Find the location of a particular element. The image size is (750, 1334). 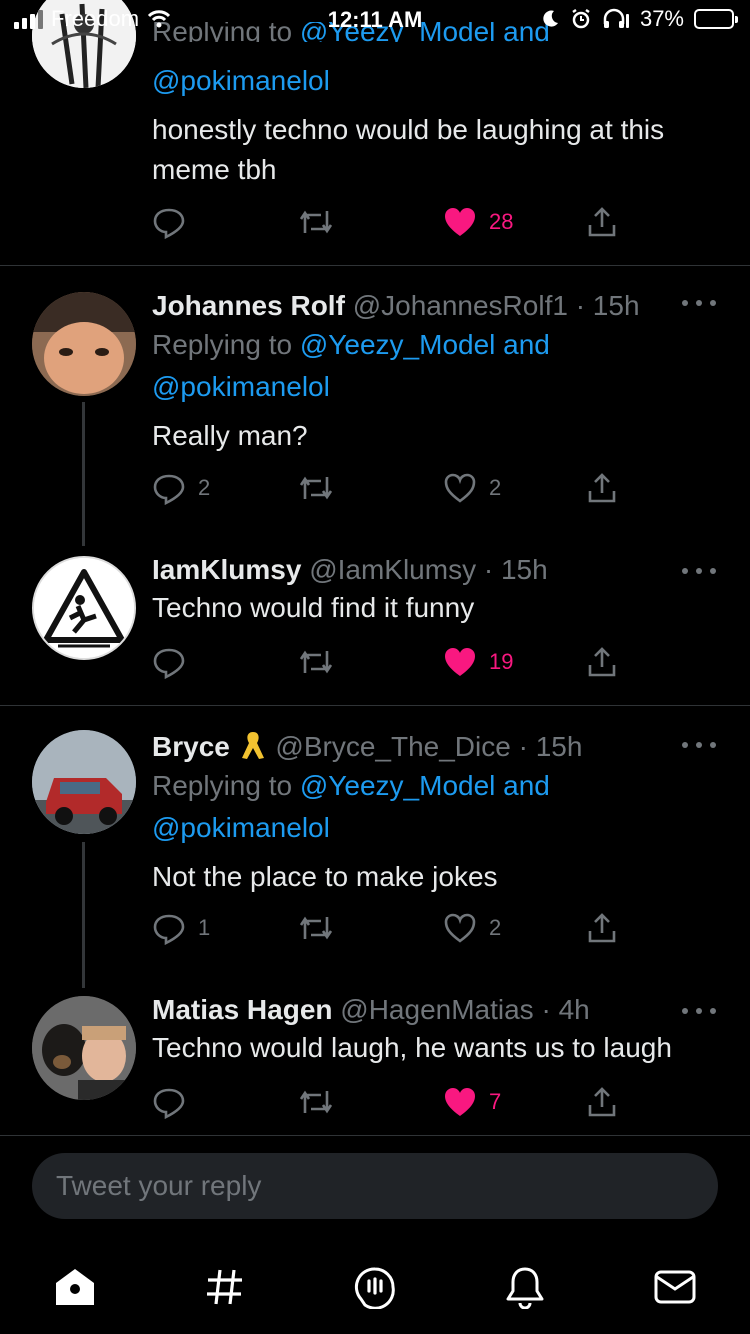

spaces-icon is located at coordinates (374, 1288).